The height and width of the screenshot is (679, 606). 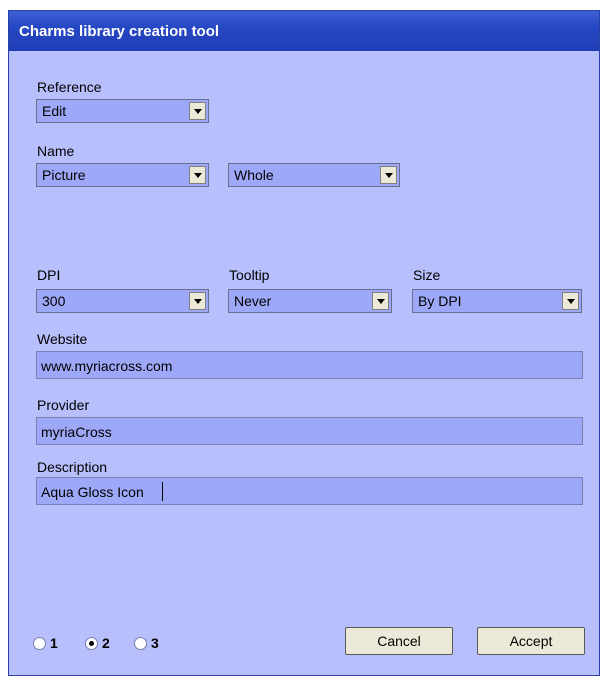 I want to click on title-bar: Charms library creation tool, so click(x=304, y=31).